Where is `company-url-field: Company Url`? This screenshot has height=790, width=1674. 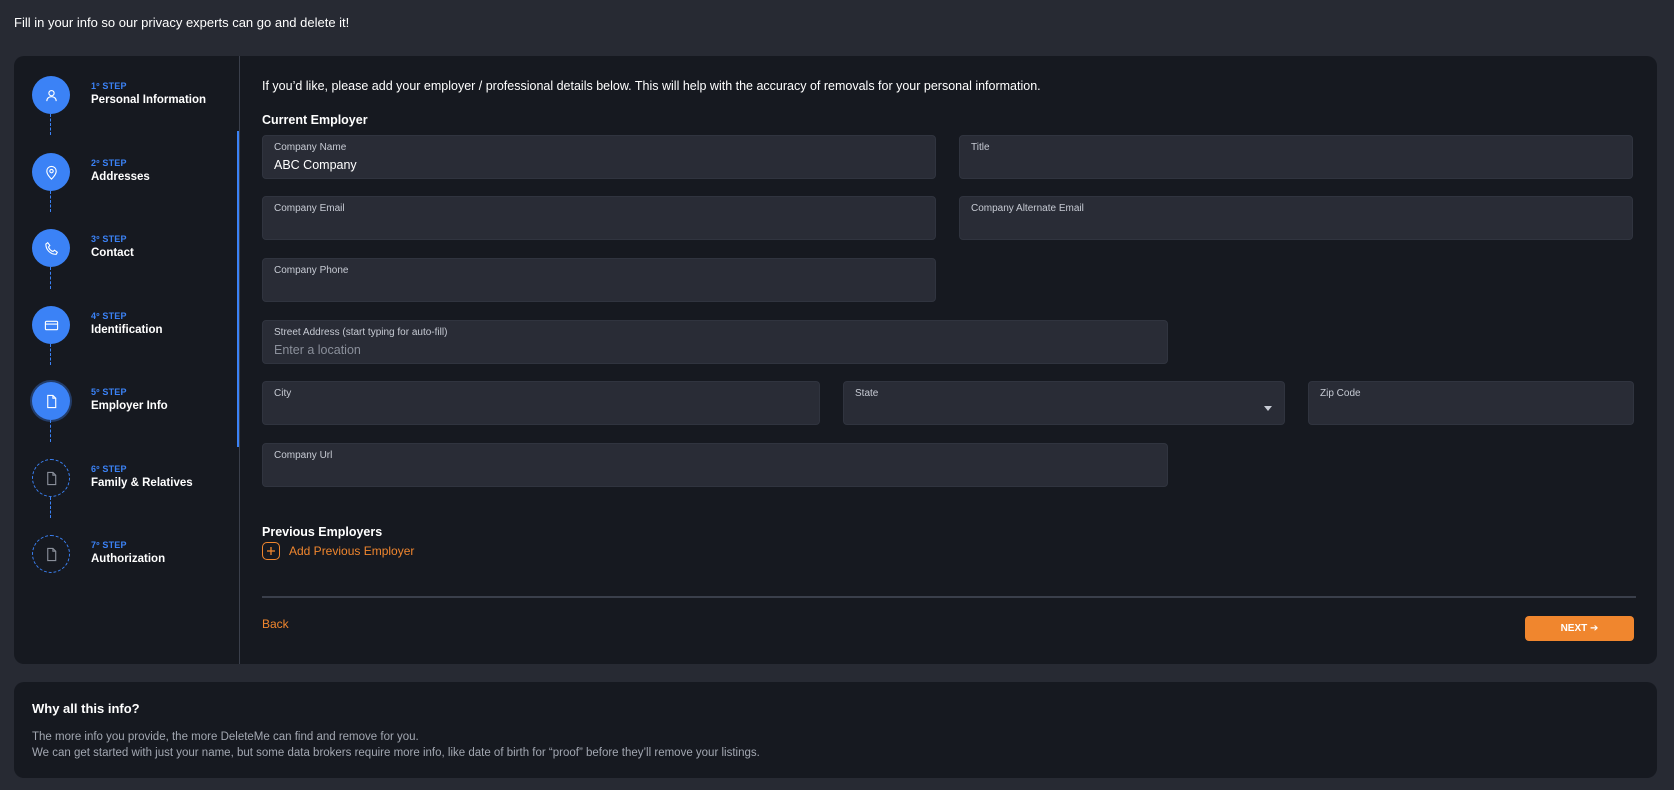
company-url-field: Company Url is located at coordinates (715, 465).